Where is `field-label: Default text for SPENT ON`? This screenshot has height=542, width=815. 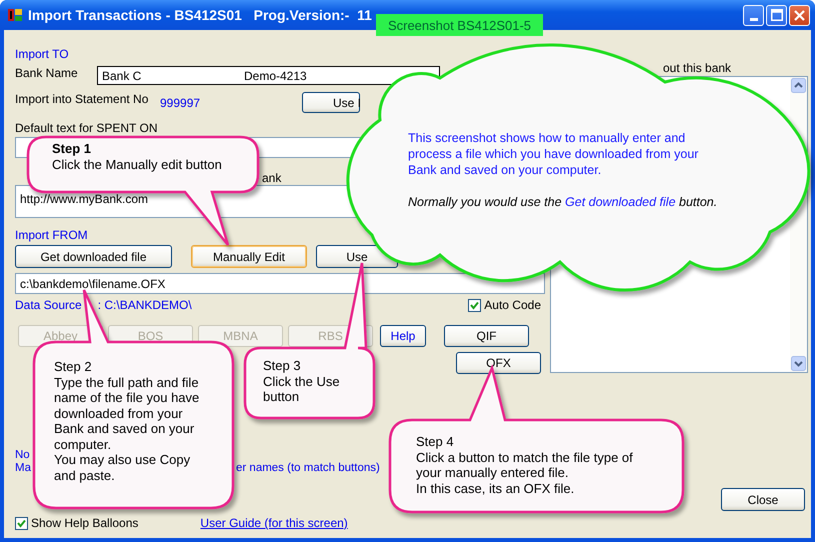
field-label: Default text for SPENT ON is located at coordinates (86, 128).